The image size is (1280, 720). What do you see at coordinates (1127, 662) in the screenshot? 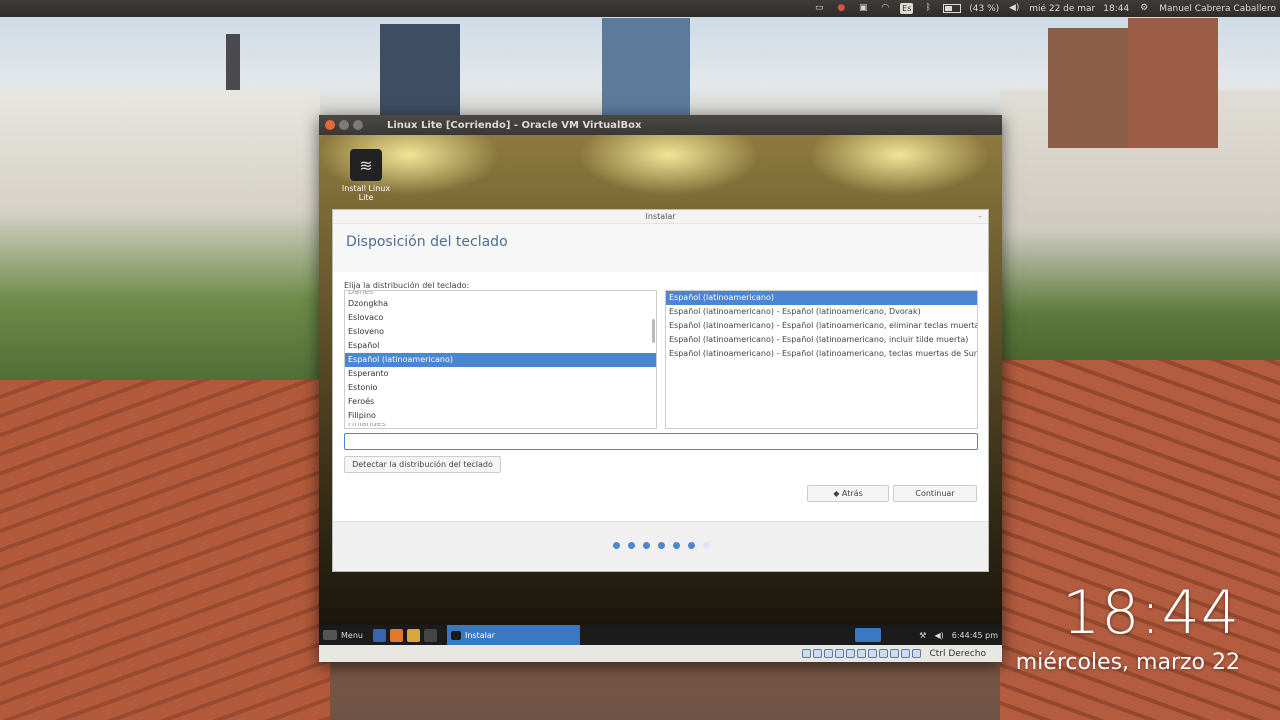
I see `desktop-clock-date: miércoles, marzo 22` at bounding box center [1127, 662].